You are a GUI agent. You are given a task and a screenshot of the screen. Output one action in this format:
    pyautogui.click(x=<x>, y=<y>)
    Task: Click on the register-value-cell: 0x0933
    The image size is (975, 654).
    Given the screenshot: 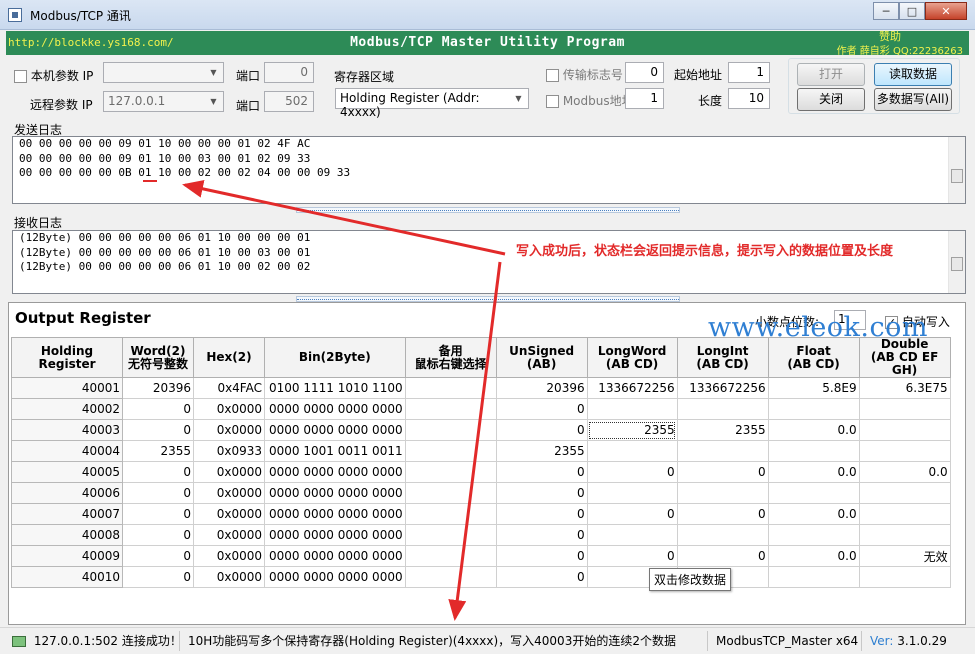 What is the action you would take?
    pyautogui.click(x=229, y=451)
    